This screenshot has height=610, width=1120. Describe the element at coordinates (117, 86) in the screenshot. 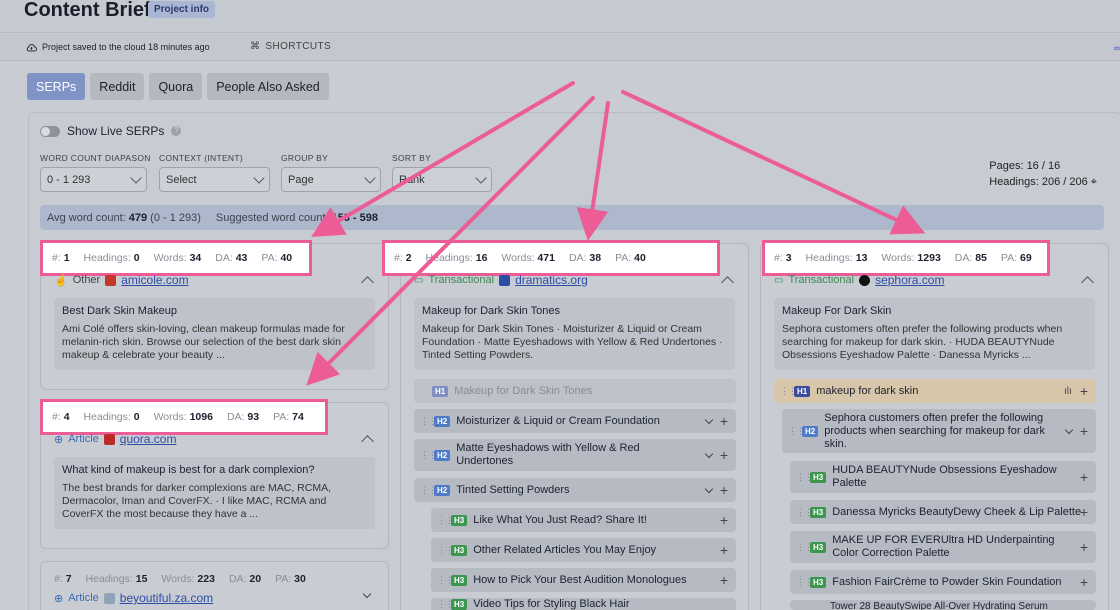

I see `tab-reddit: Reddit` at that location.